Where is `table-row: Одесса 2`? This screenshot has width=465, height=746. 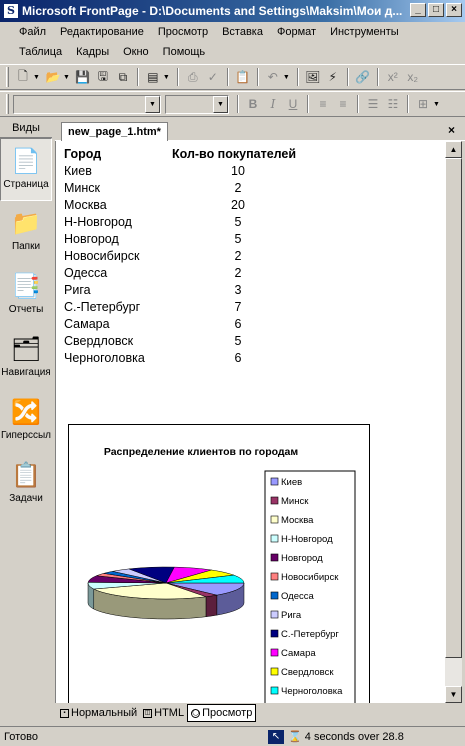
table-row: Одесса 2 is located at coordinates (184, 272).